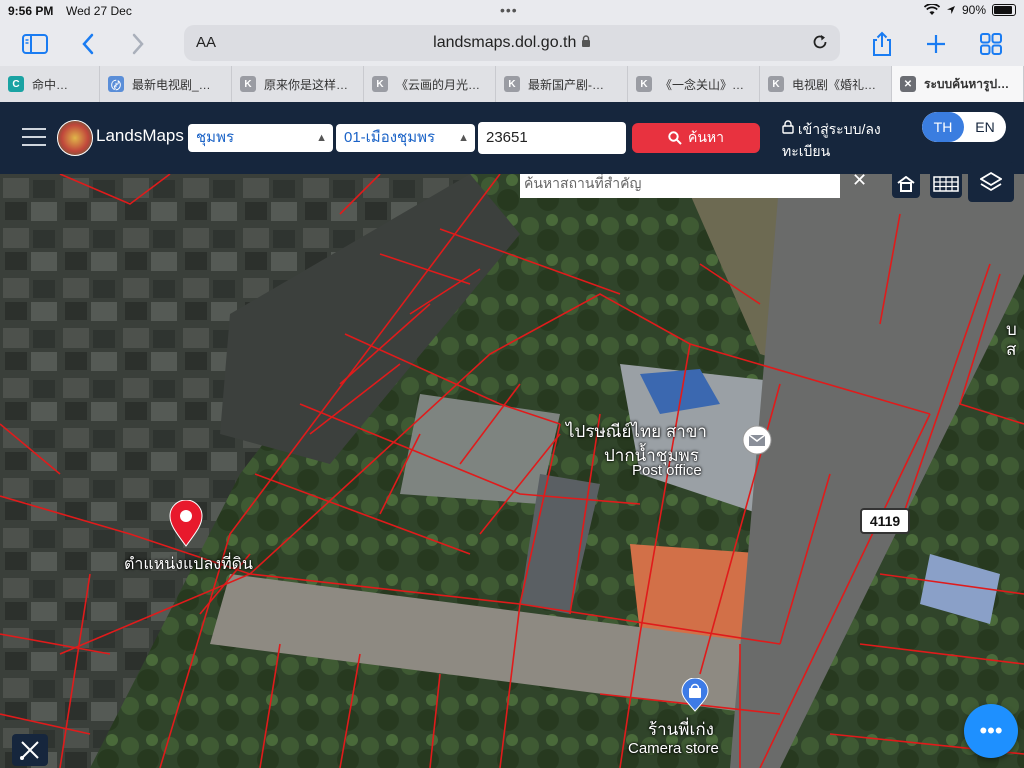 This screenshot has height=768, width=1024. What do you see at coordinates (885, 521) in the screenshot?
I see `road-shield: 4119` at bounding box center [885, 521].